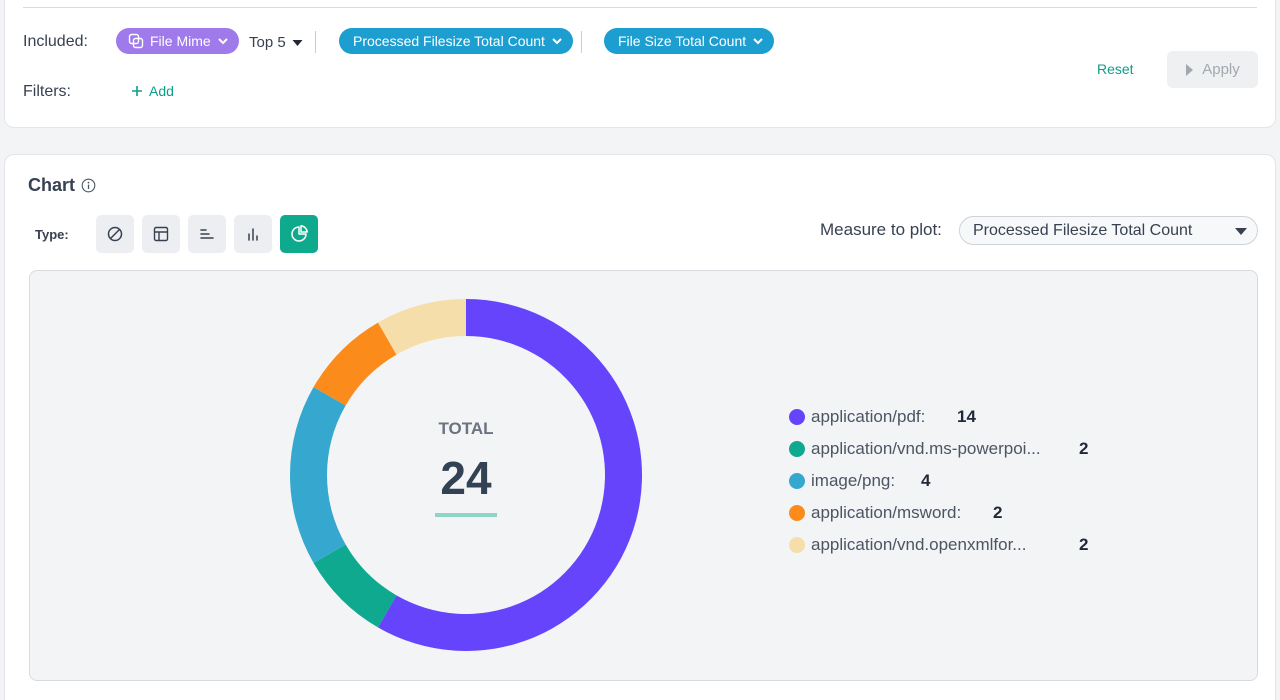  What do you see at coordinates (137, 91) in the screenshot?
I see `plus-icon` at bounding box center [137, 91].